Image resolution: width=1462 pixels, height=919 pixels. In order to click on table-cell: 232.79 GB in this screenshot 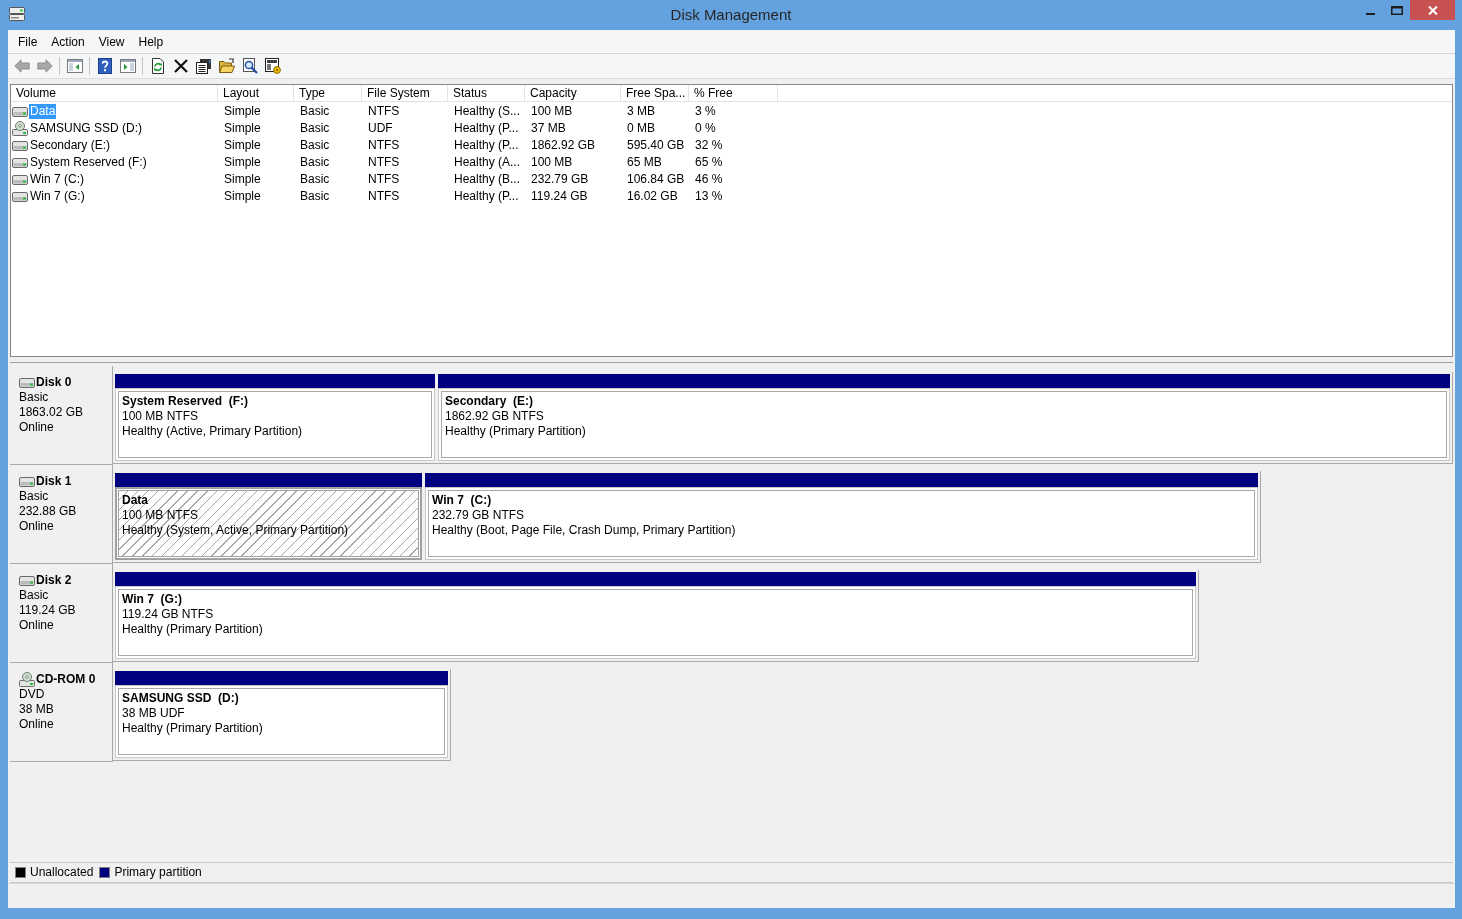, I will do `click(560, 179)`.